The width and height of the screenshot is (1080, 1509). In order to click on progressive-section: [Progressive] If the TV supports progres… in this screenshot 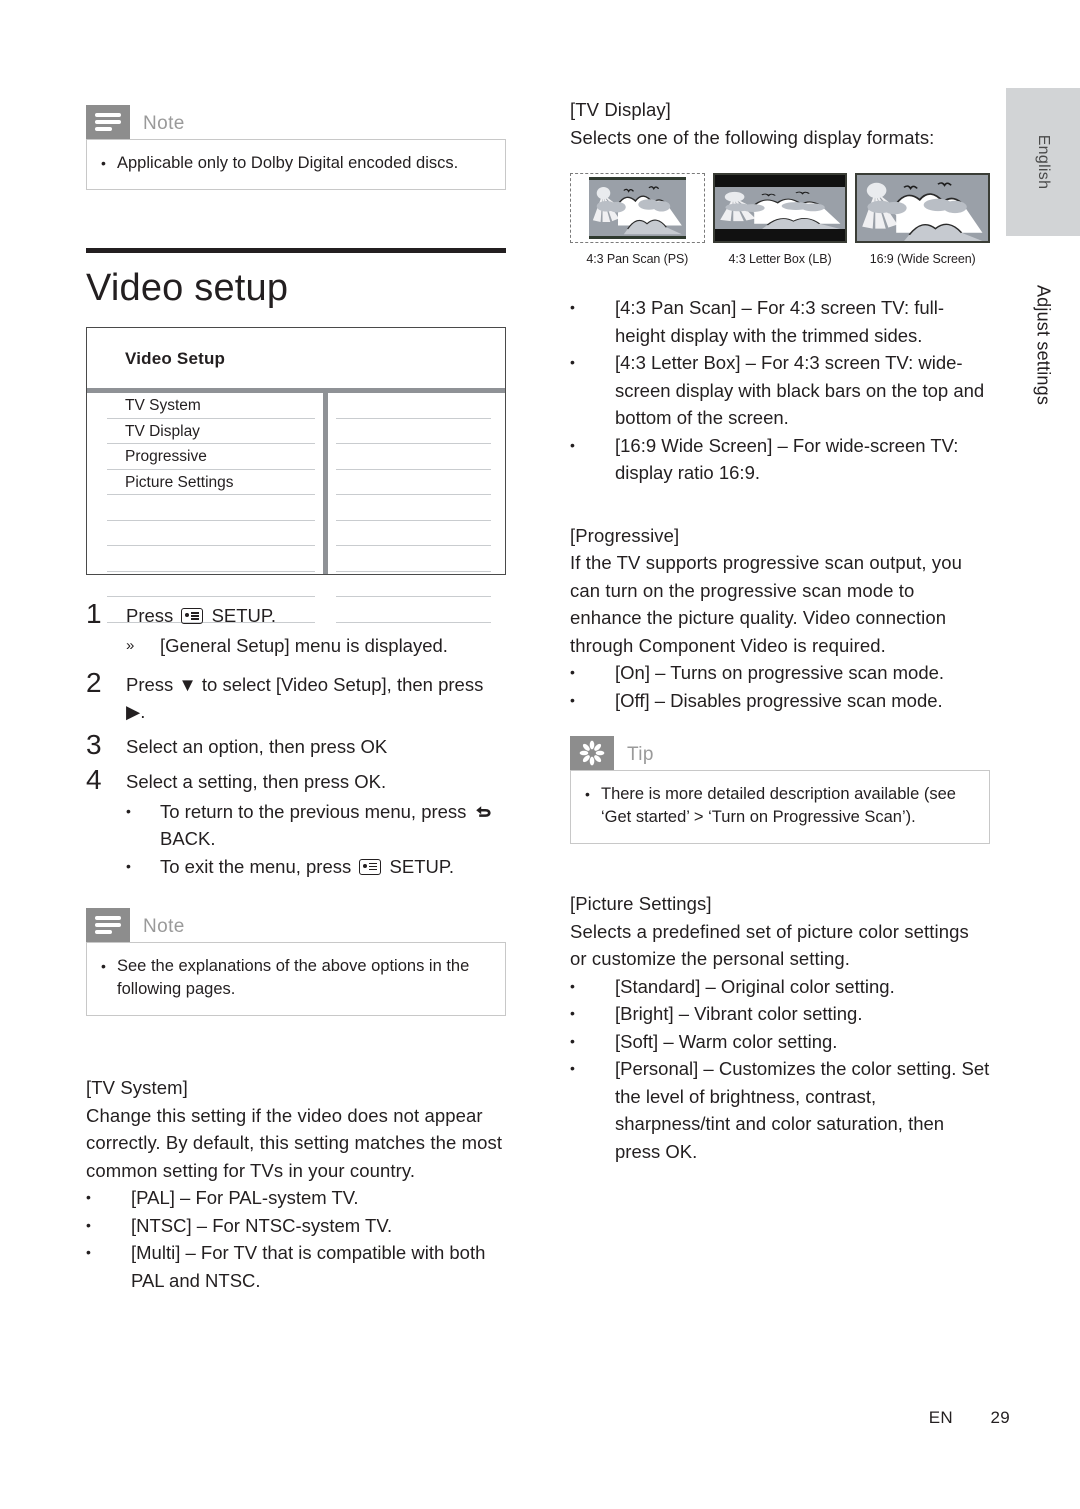, I will do `click(780, 618)`.